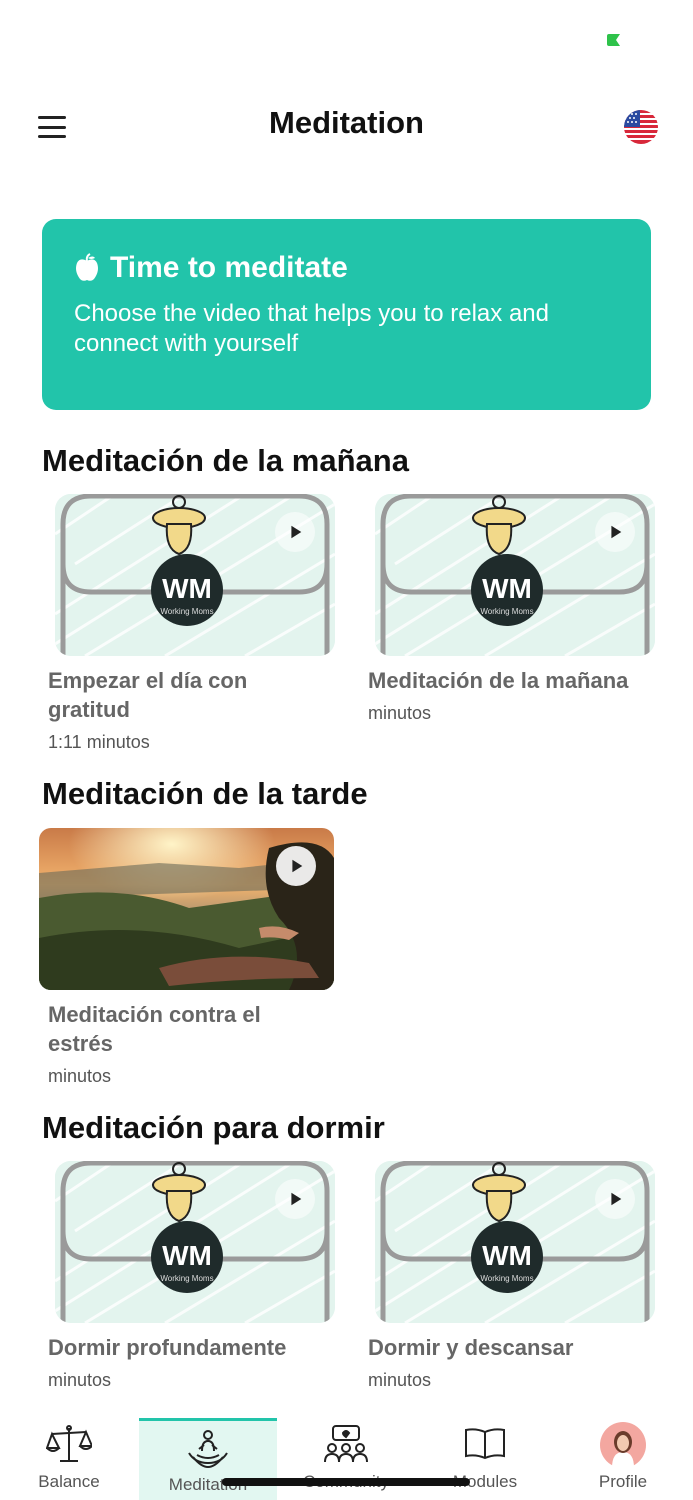 This screenshot has height=1500, width=693. I want to click on scale-icon, so click(69, 1445).